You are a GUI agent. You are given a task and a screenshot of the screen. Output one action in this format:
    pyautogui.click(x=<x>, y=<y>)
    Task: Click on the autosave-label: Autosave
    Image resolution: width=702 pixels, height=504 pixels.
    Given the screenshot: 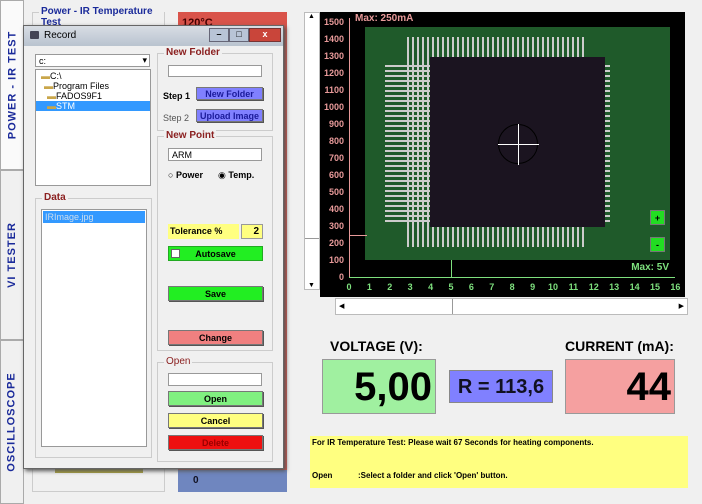 What is the action you would take?
    pyautogui.click(x=215, y=253)
    